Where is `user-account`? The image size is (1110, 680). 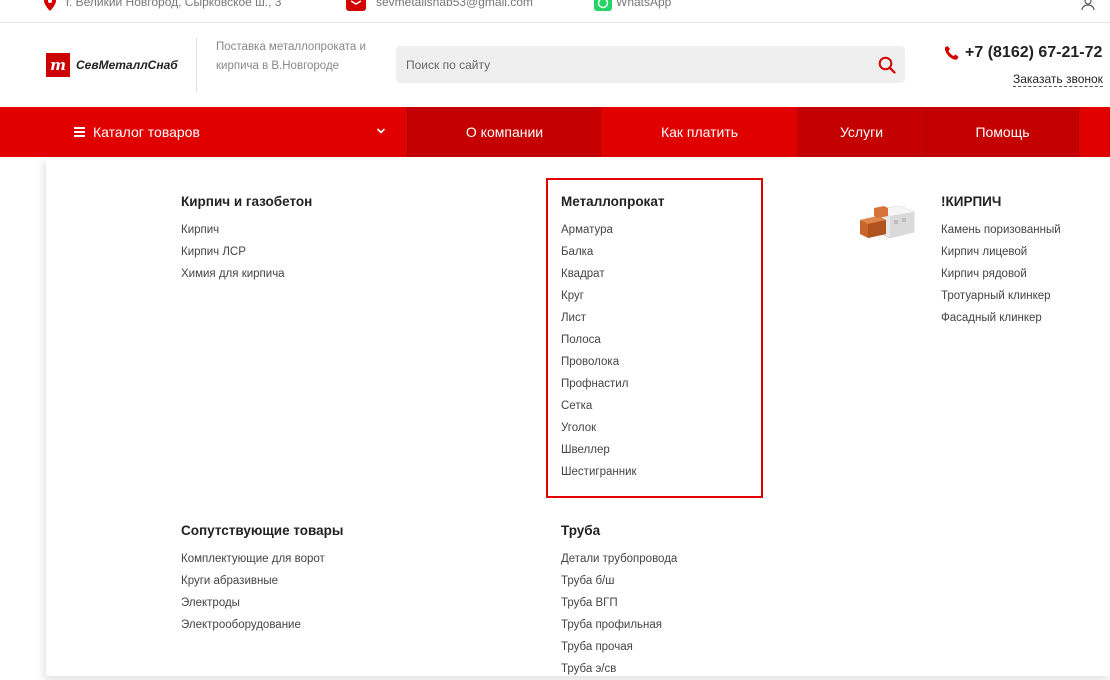 user-account is located at coordinates (1088, 6).